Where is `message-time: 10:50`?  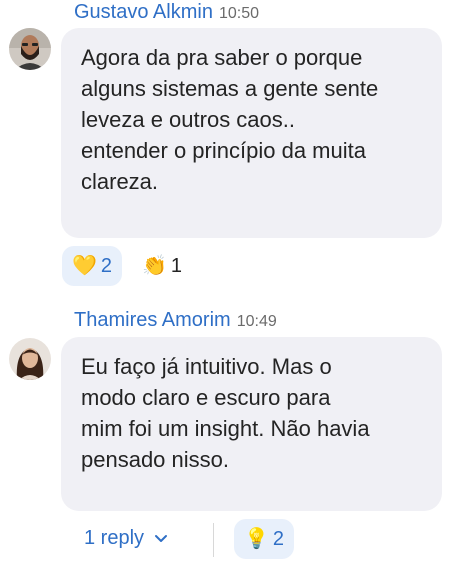
message-time: 10:50 is located at coordinates (238, 13).